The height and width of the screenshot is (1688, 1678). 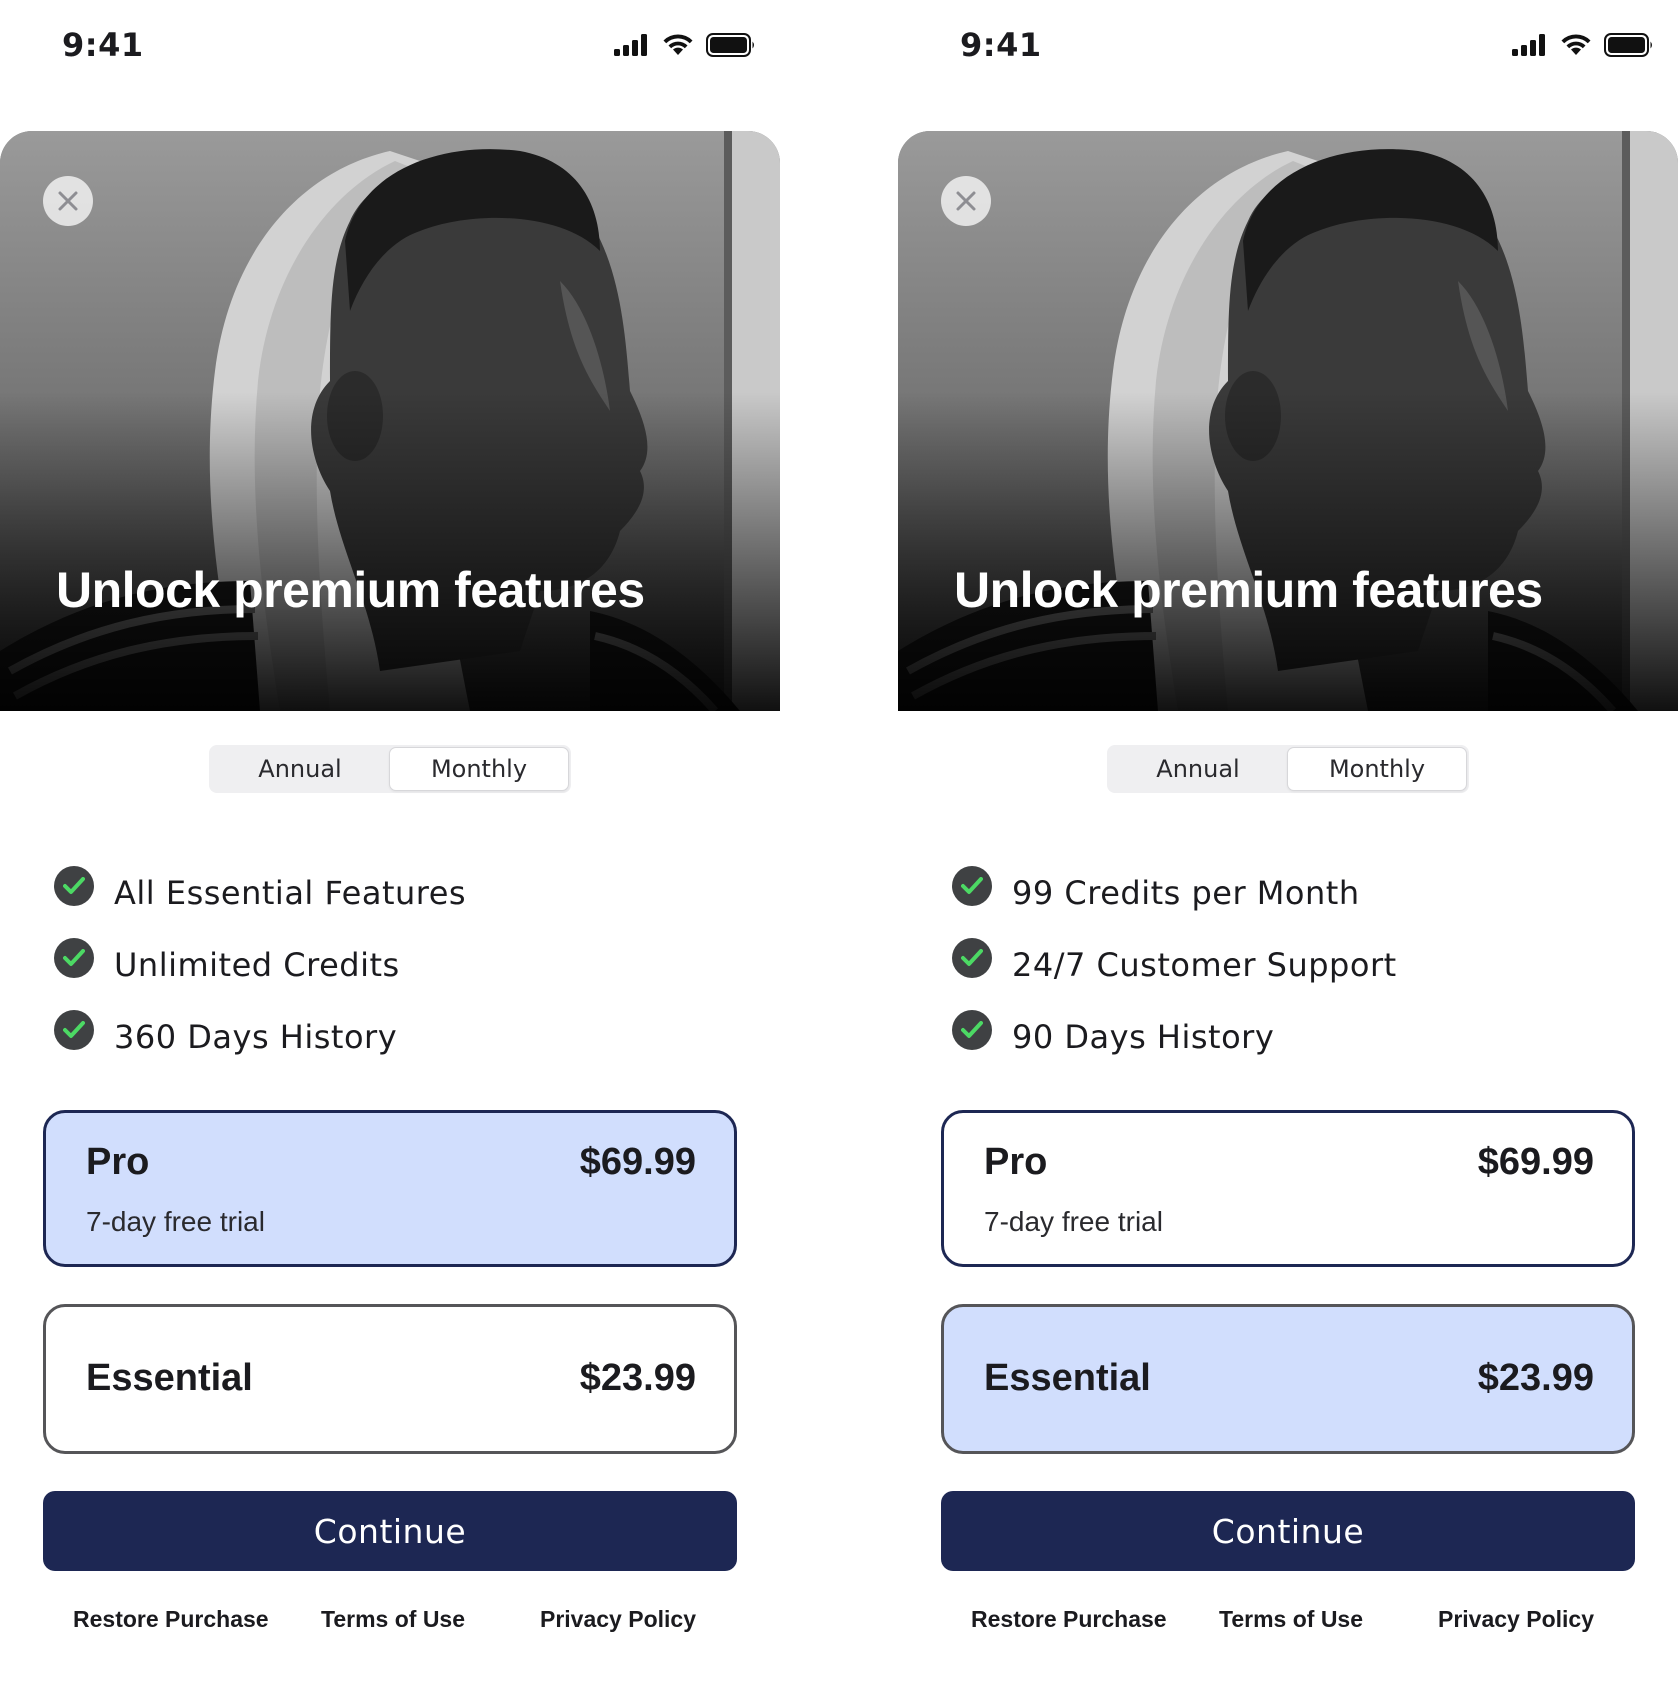 I want to click on feature-item: 99 Credits per Month, so click(x=1302, y=898).